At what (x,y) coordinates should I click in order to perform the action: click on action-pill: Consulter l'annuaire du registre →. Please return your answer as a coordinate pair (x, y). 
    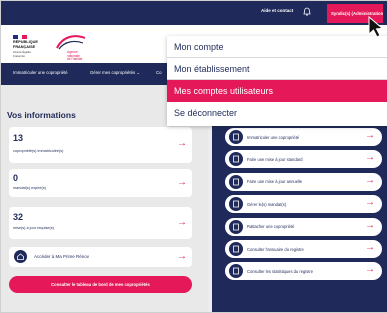
    Looking at the image, I should click on (303, 249).